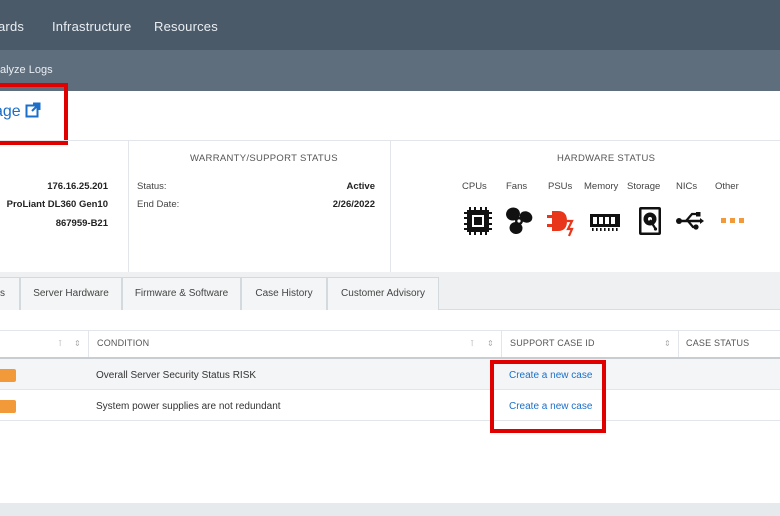 Image resolution: width=780 pixels, height=516 pixels. Describe the element at coordinates (390, 330) in the screenshot. I see `table-top-border` at that location.